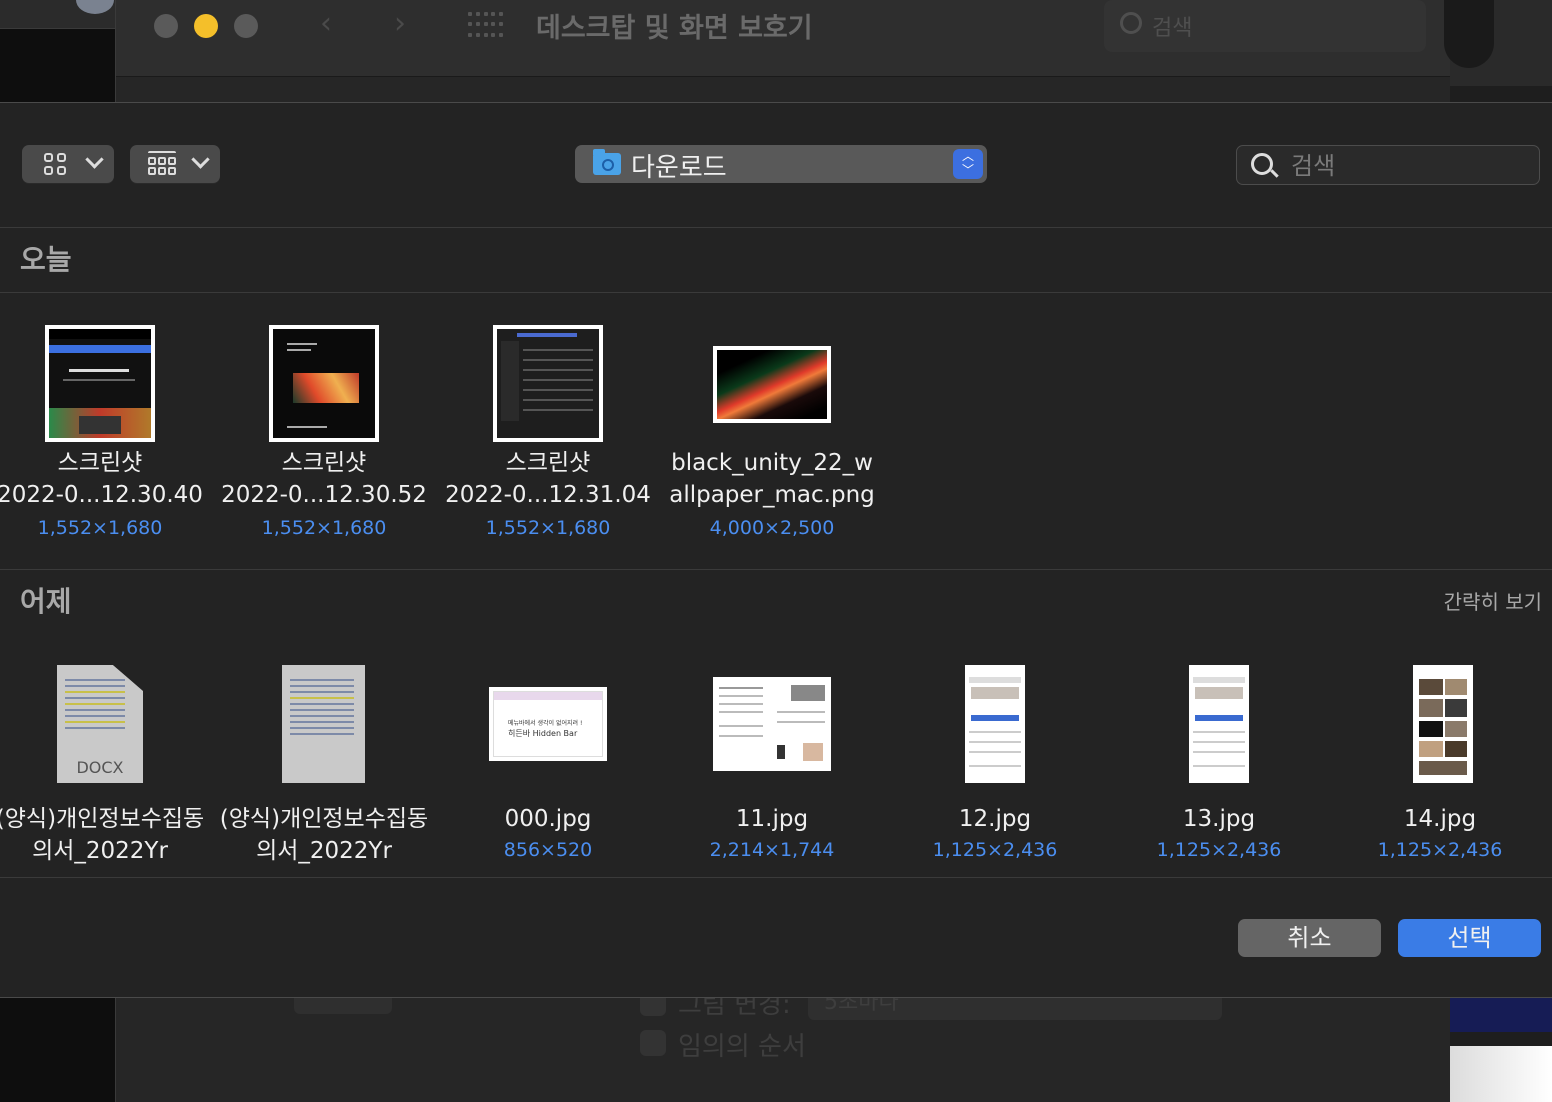 This screenshot has height=1102, width=1552. Describe the element at coordinates (742, 1047) in the screenshot. I see `random-order-label: 임의의 순서` at that location.